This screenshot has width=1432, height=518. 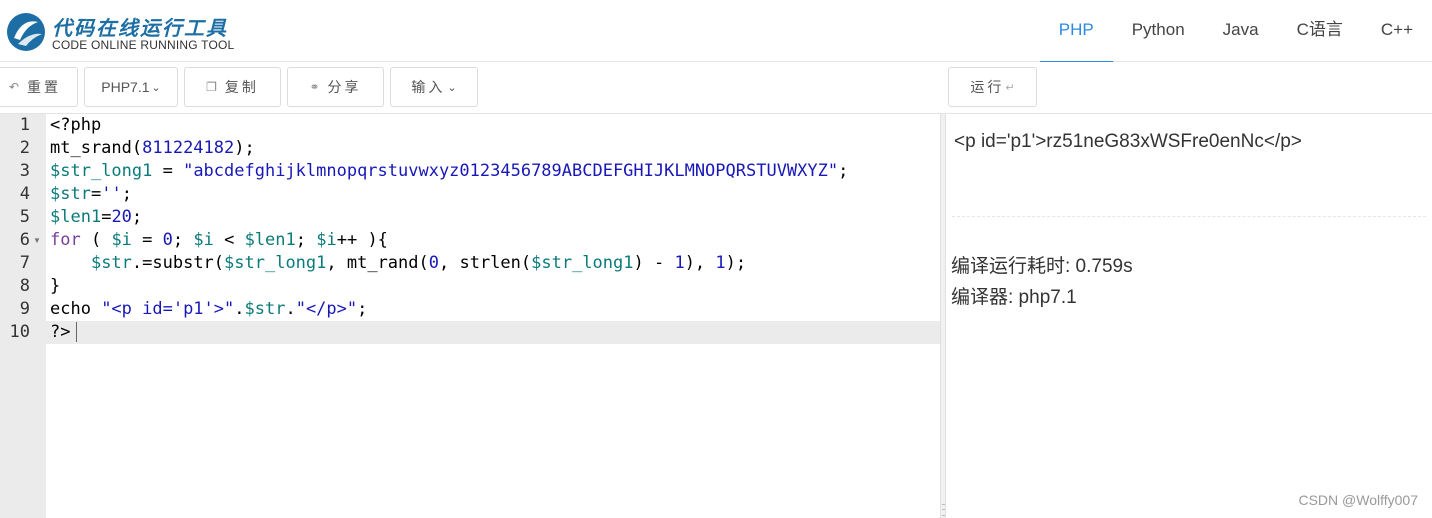 What do you see at coordinates (96, 148) in the screenshot?
I see `code-token: mt_srand(` at bounding box center [96, 148].